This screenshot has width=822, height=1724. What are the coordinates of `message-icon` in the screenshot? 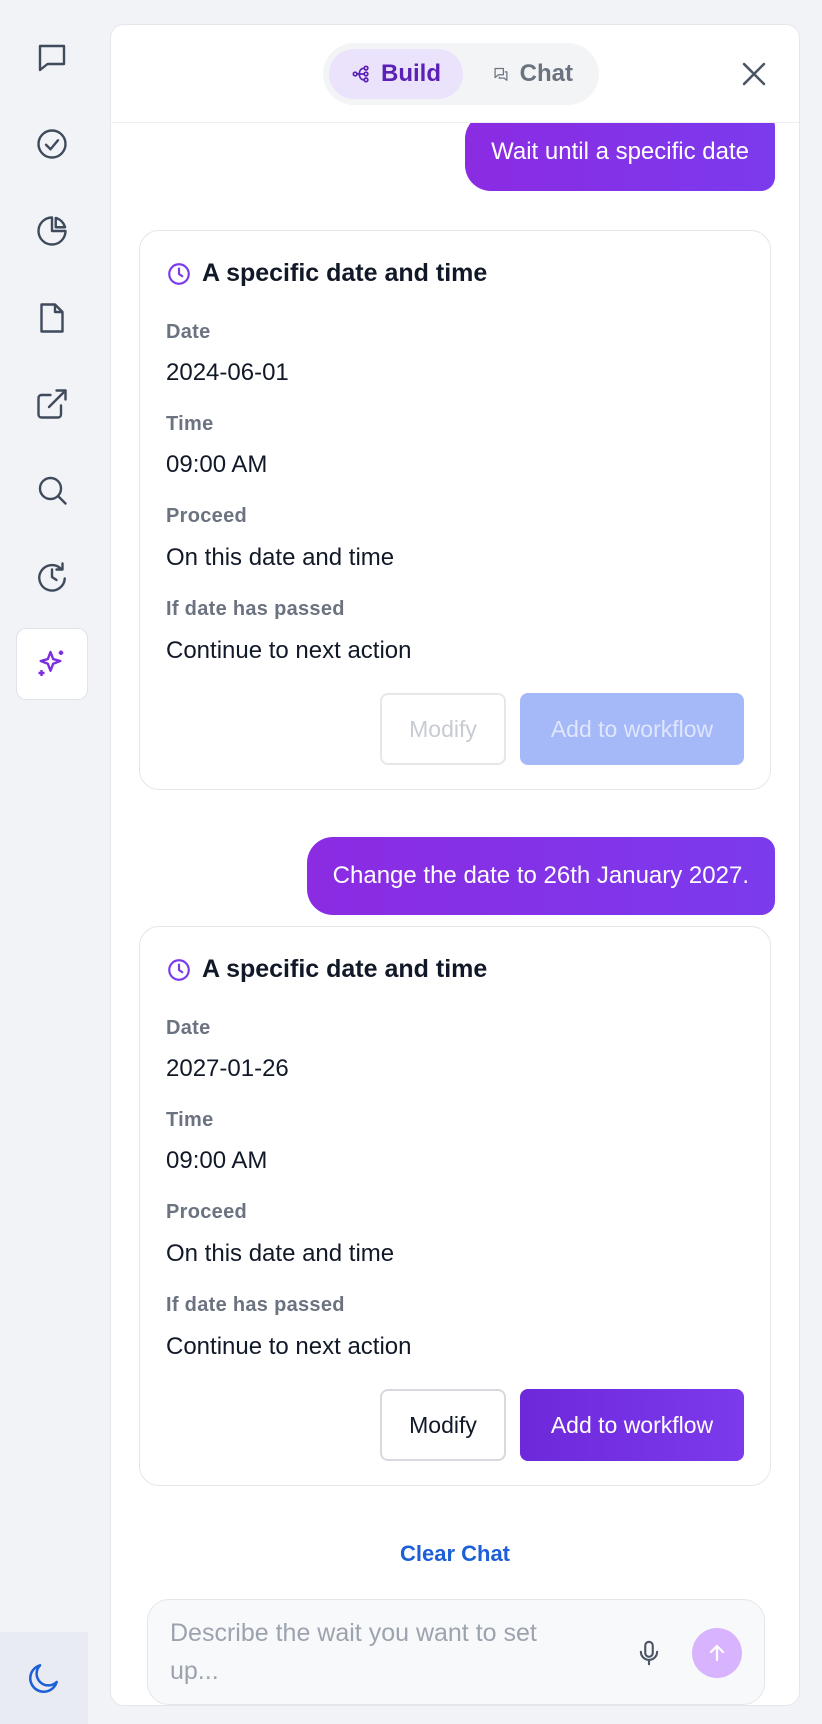 It's located at (52, 58).